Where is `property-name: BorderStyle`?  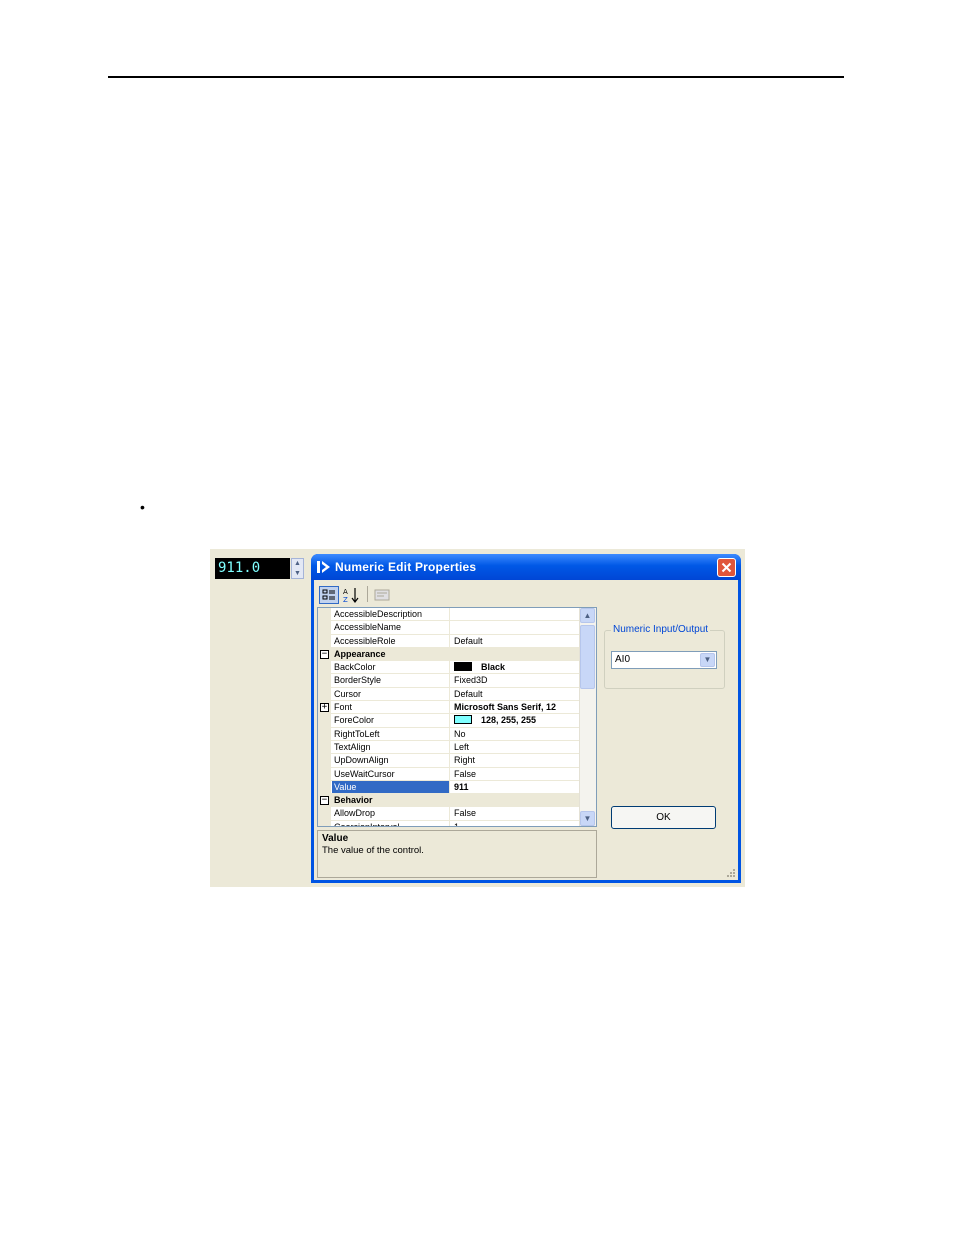
property-name: BorderStyle is located at coordinates (391, 680).